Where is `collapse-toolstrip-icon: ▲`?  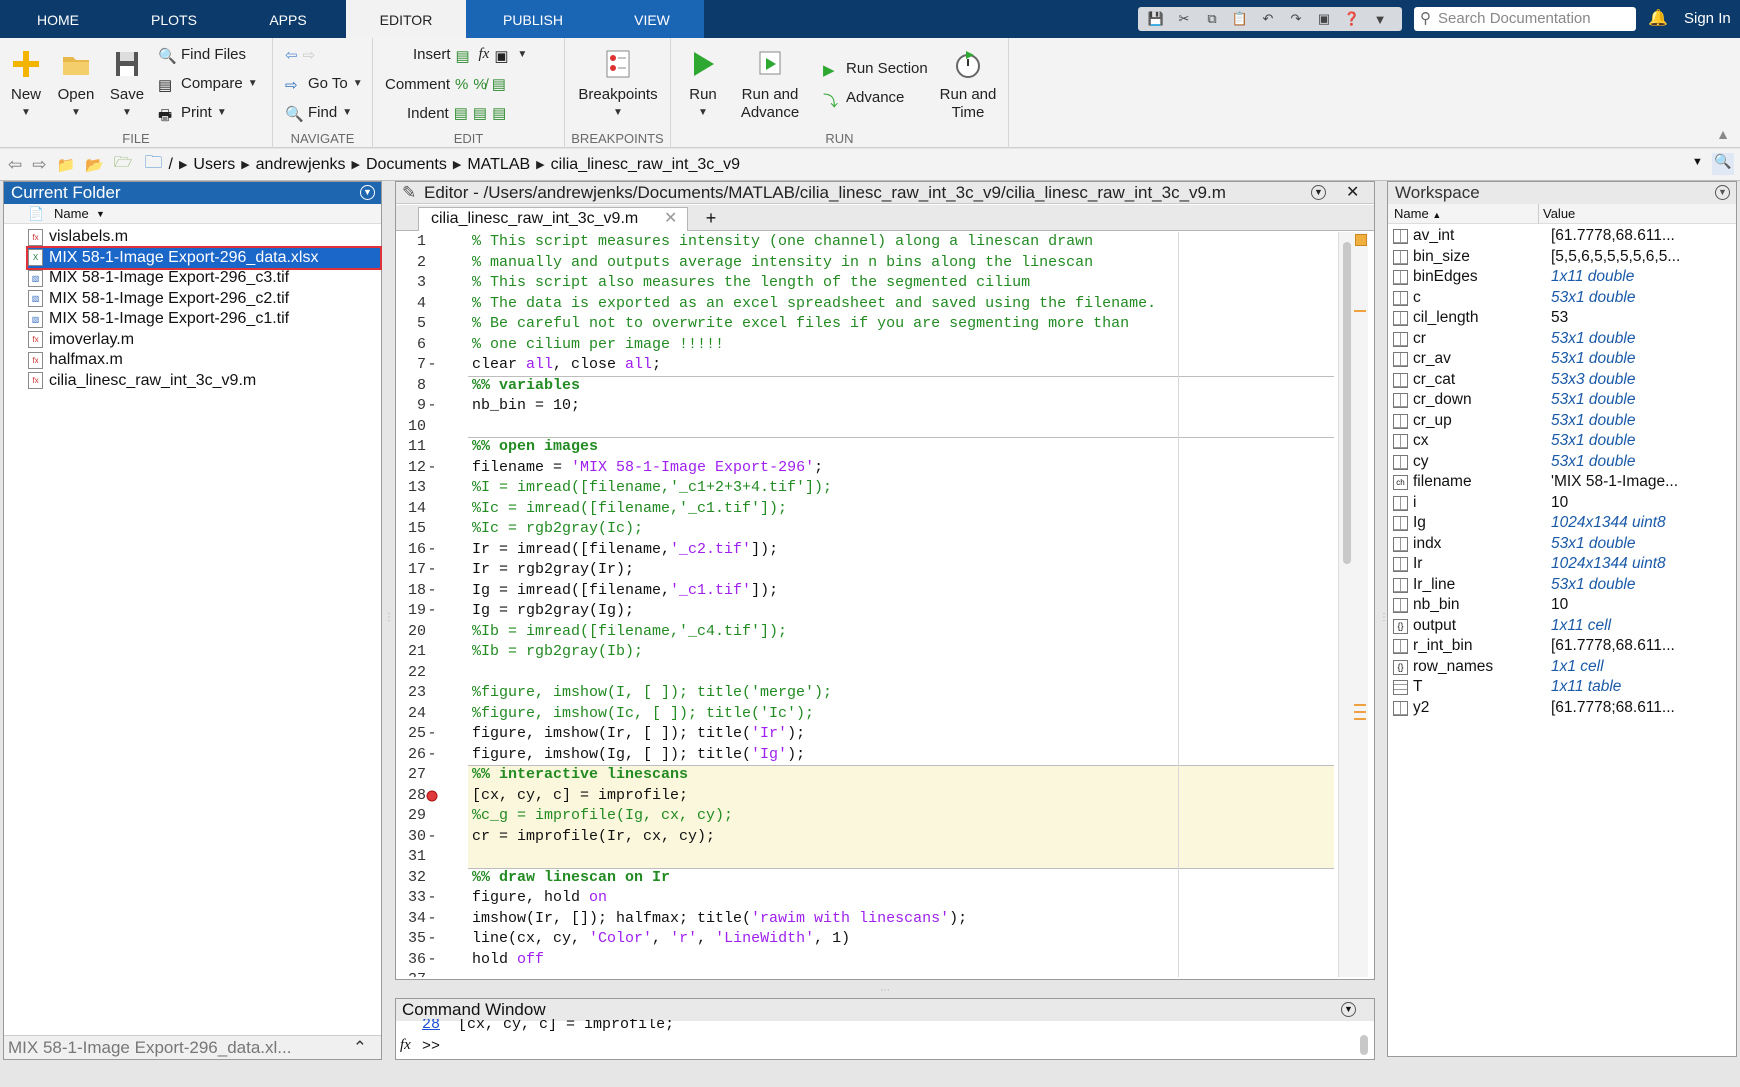
collapse-toolstrip-icon: ▲ is located at coordinates (1723, 134).